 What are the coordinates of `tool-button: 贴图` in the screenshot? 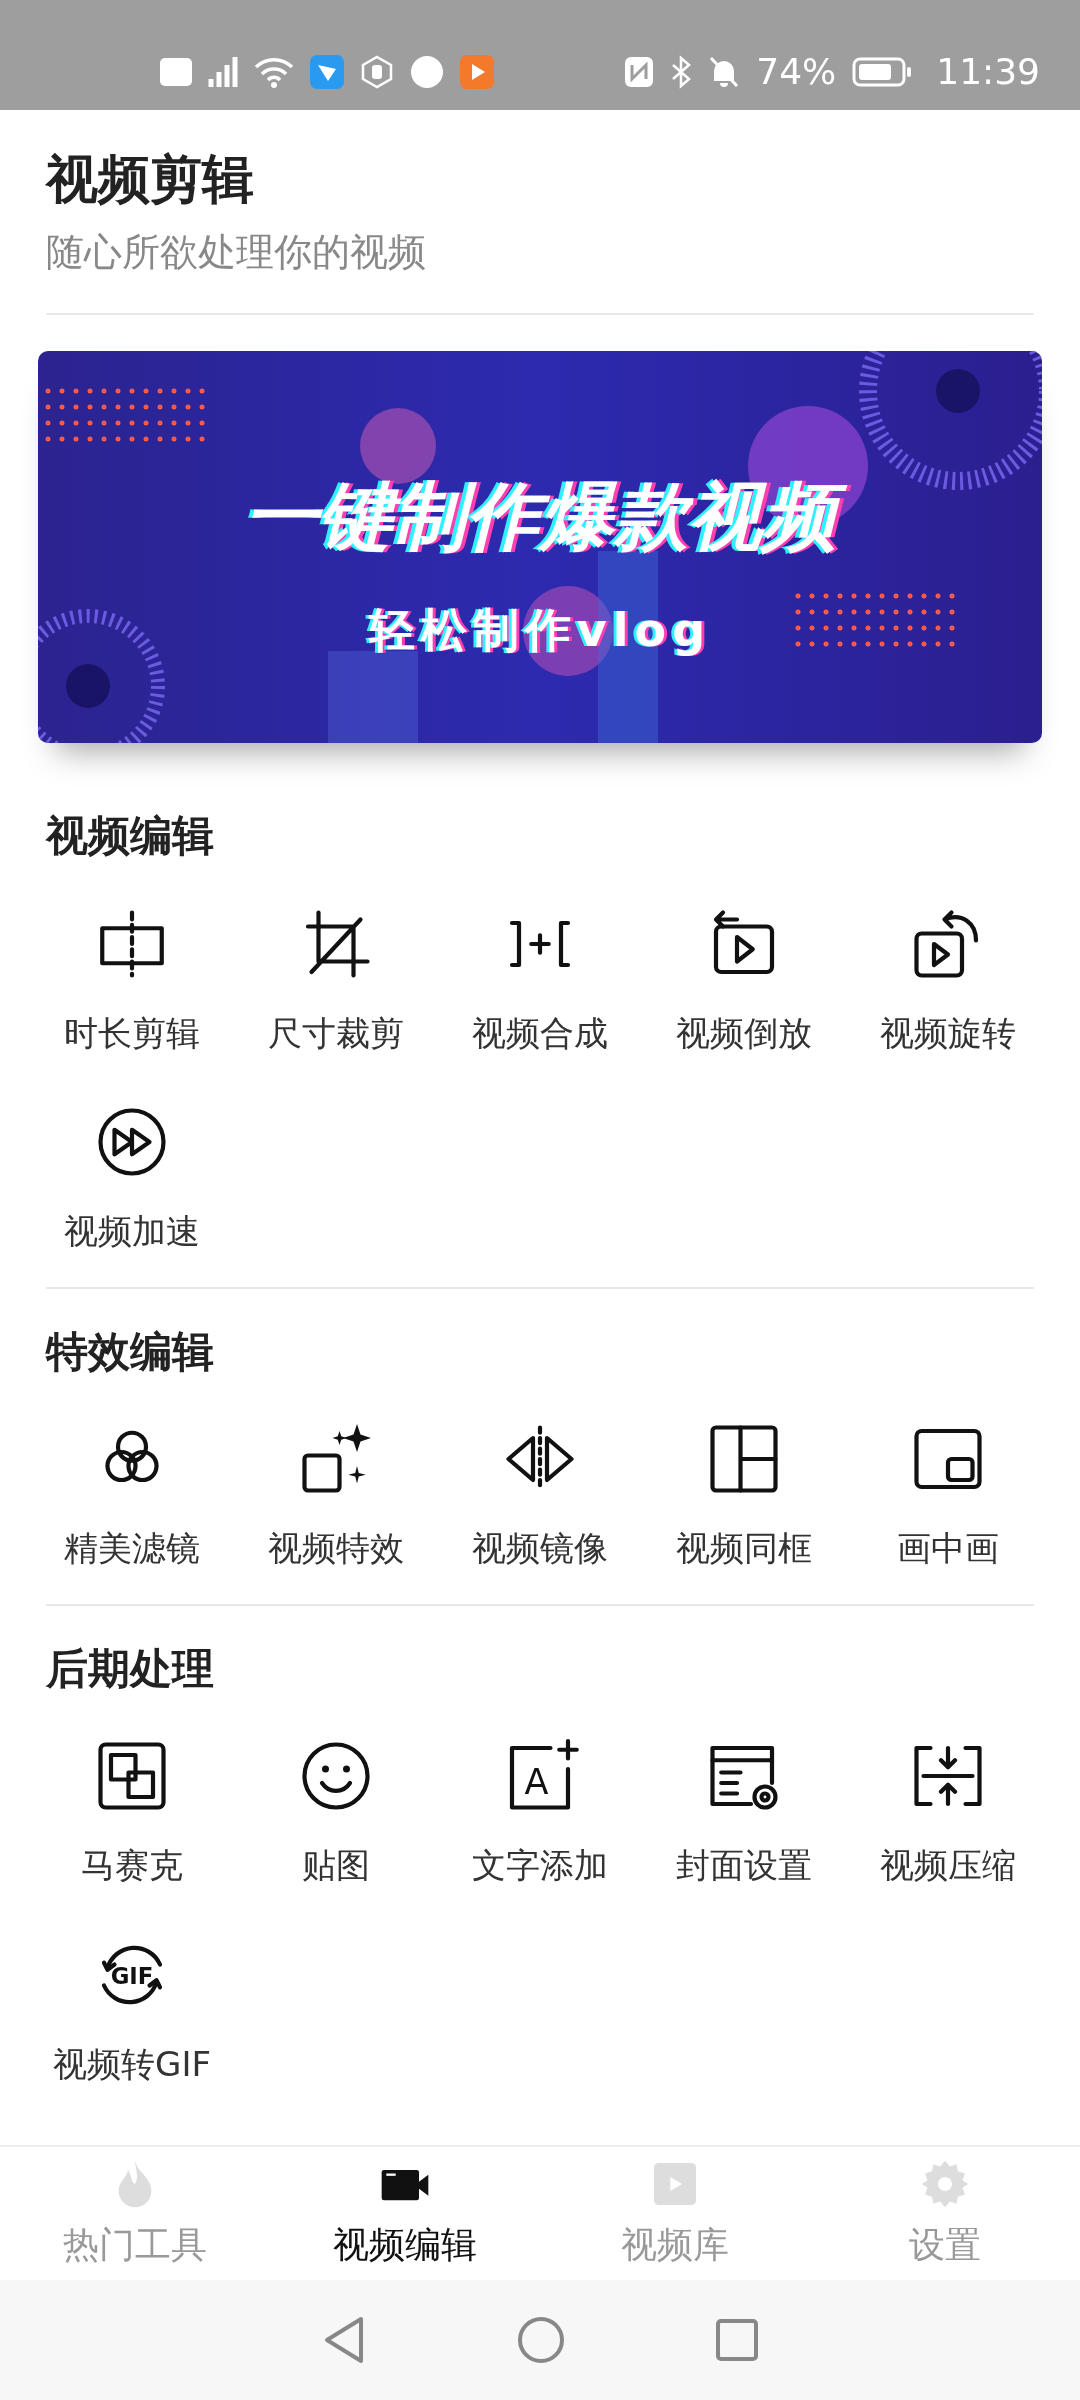 It's located at (336, 1810).